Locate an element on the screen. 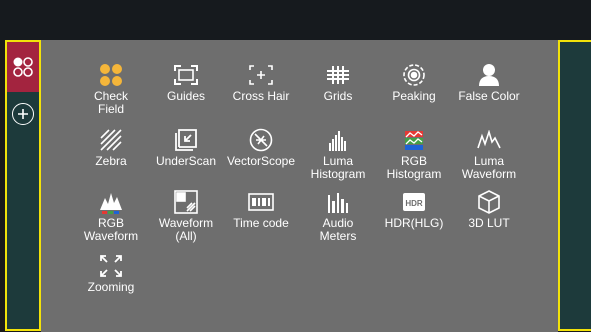 This screenshot has height=332, width=591. underscan-icon is located at coordinates (186, 140).